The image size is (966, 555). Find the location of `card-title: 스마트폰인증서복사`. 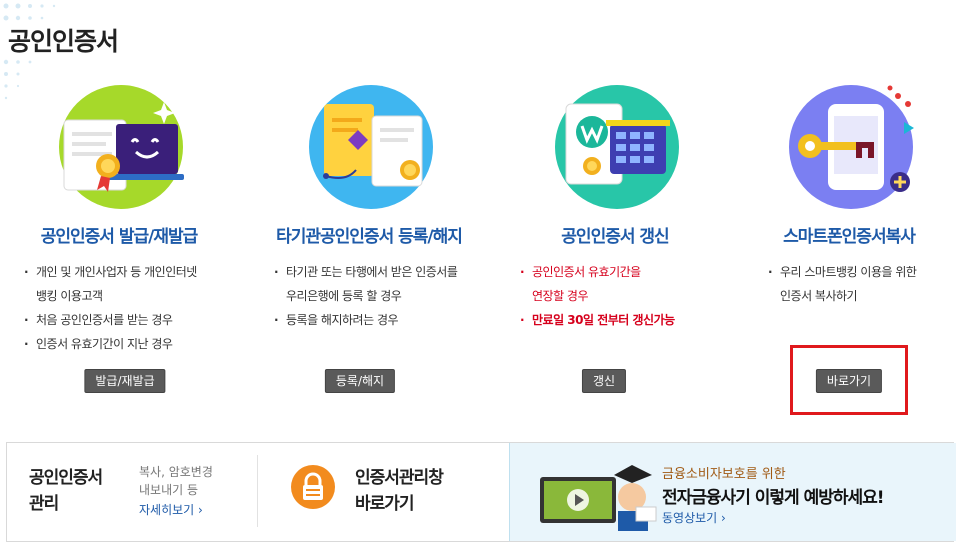

card-title: 스마트폰인증서복사 is located at coordinates (849, 237).